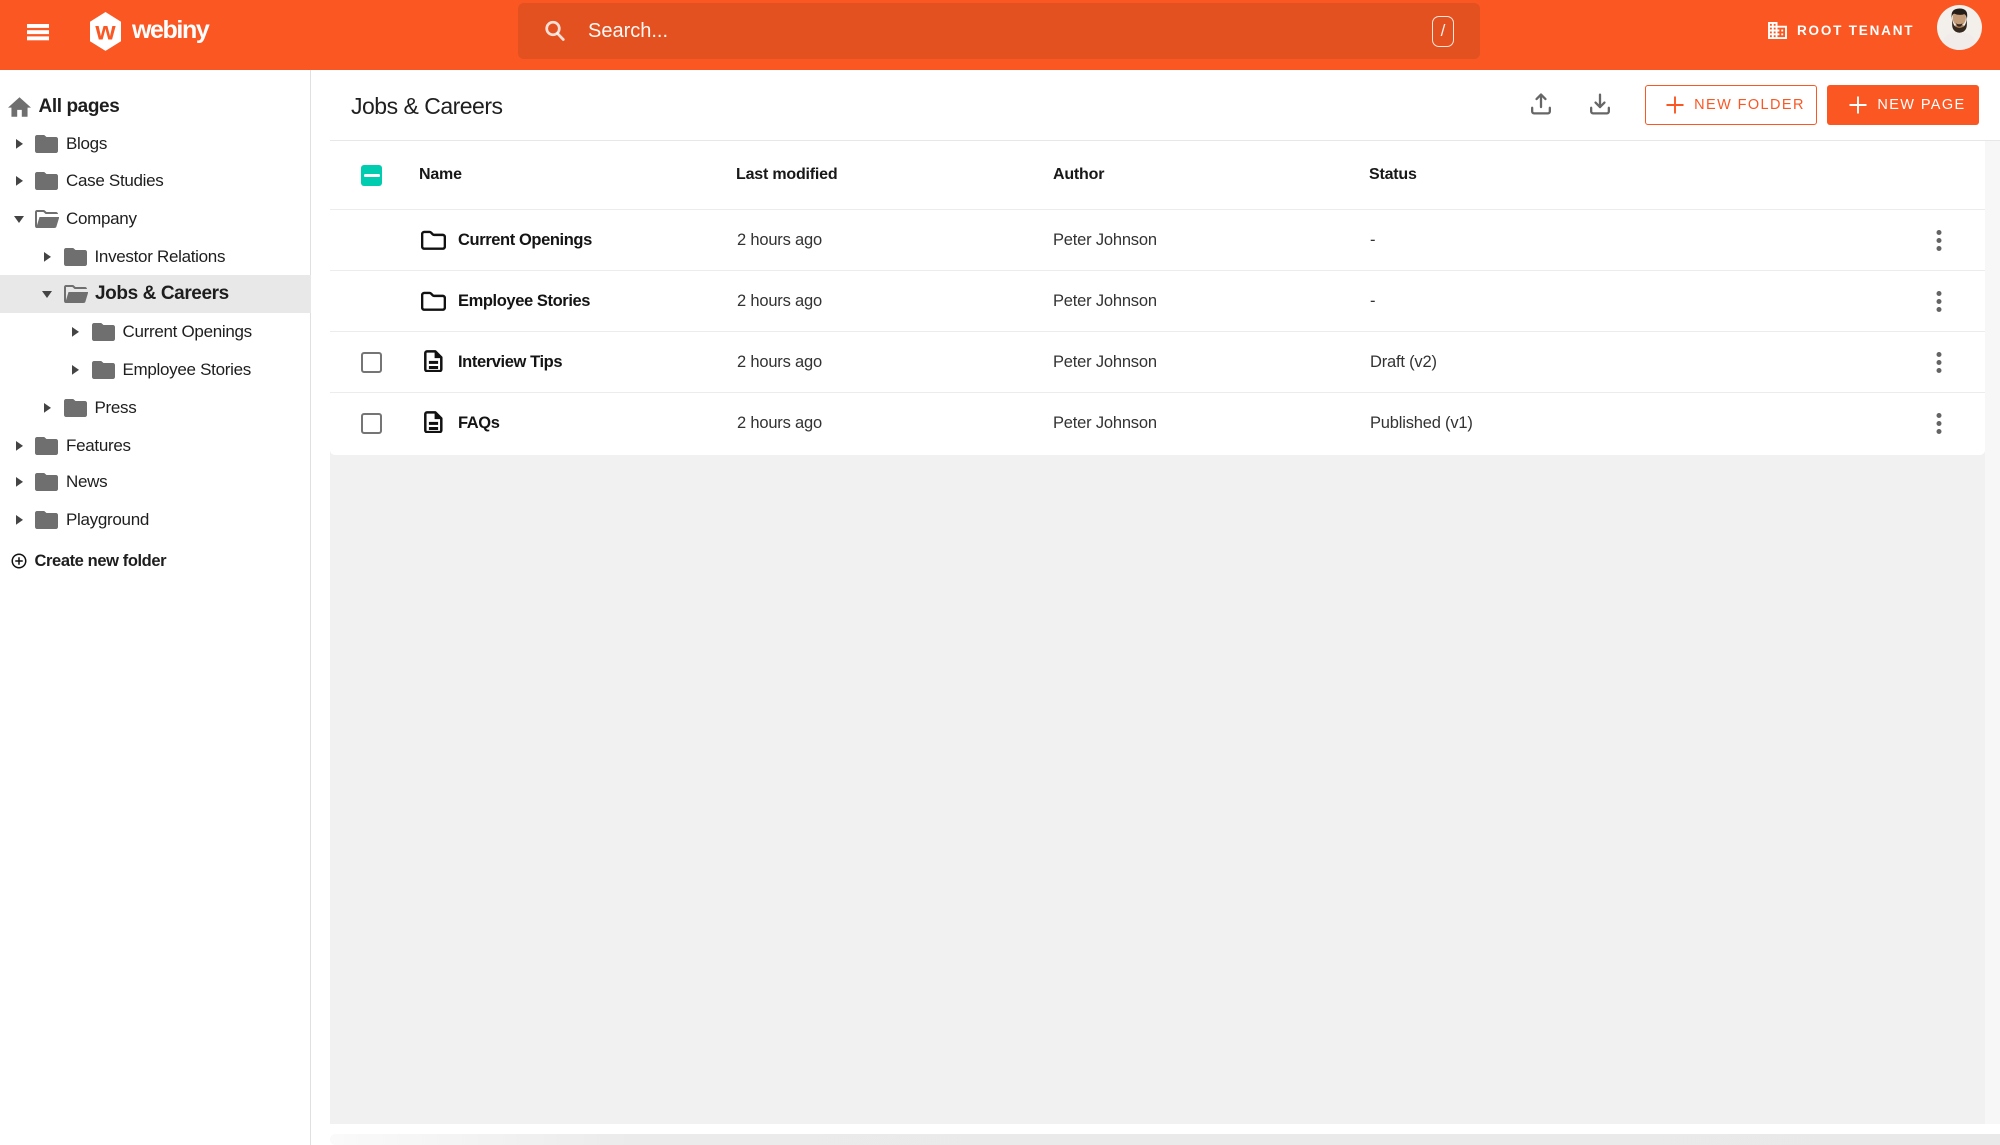 The width and height of the screenshot is (2000, 1145). I want to click on svg-text: w, so click(105, 30).